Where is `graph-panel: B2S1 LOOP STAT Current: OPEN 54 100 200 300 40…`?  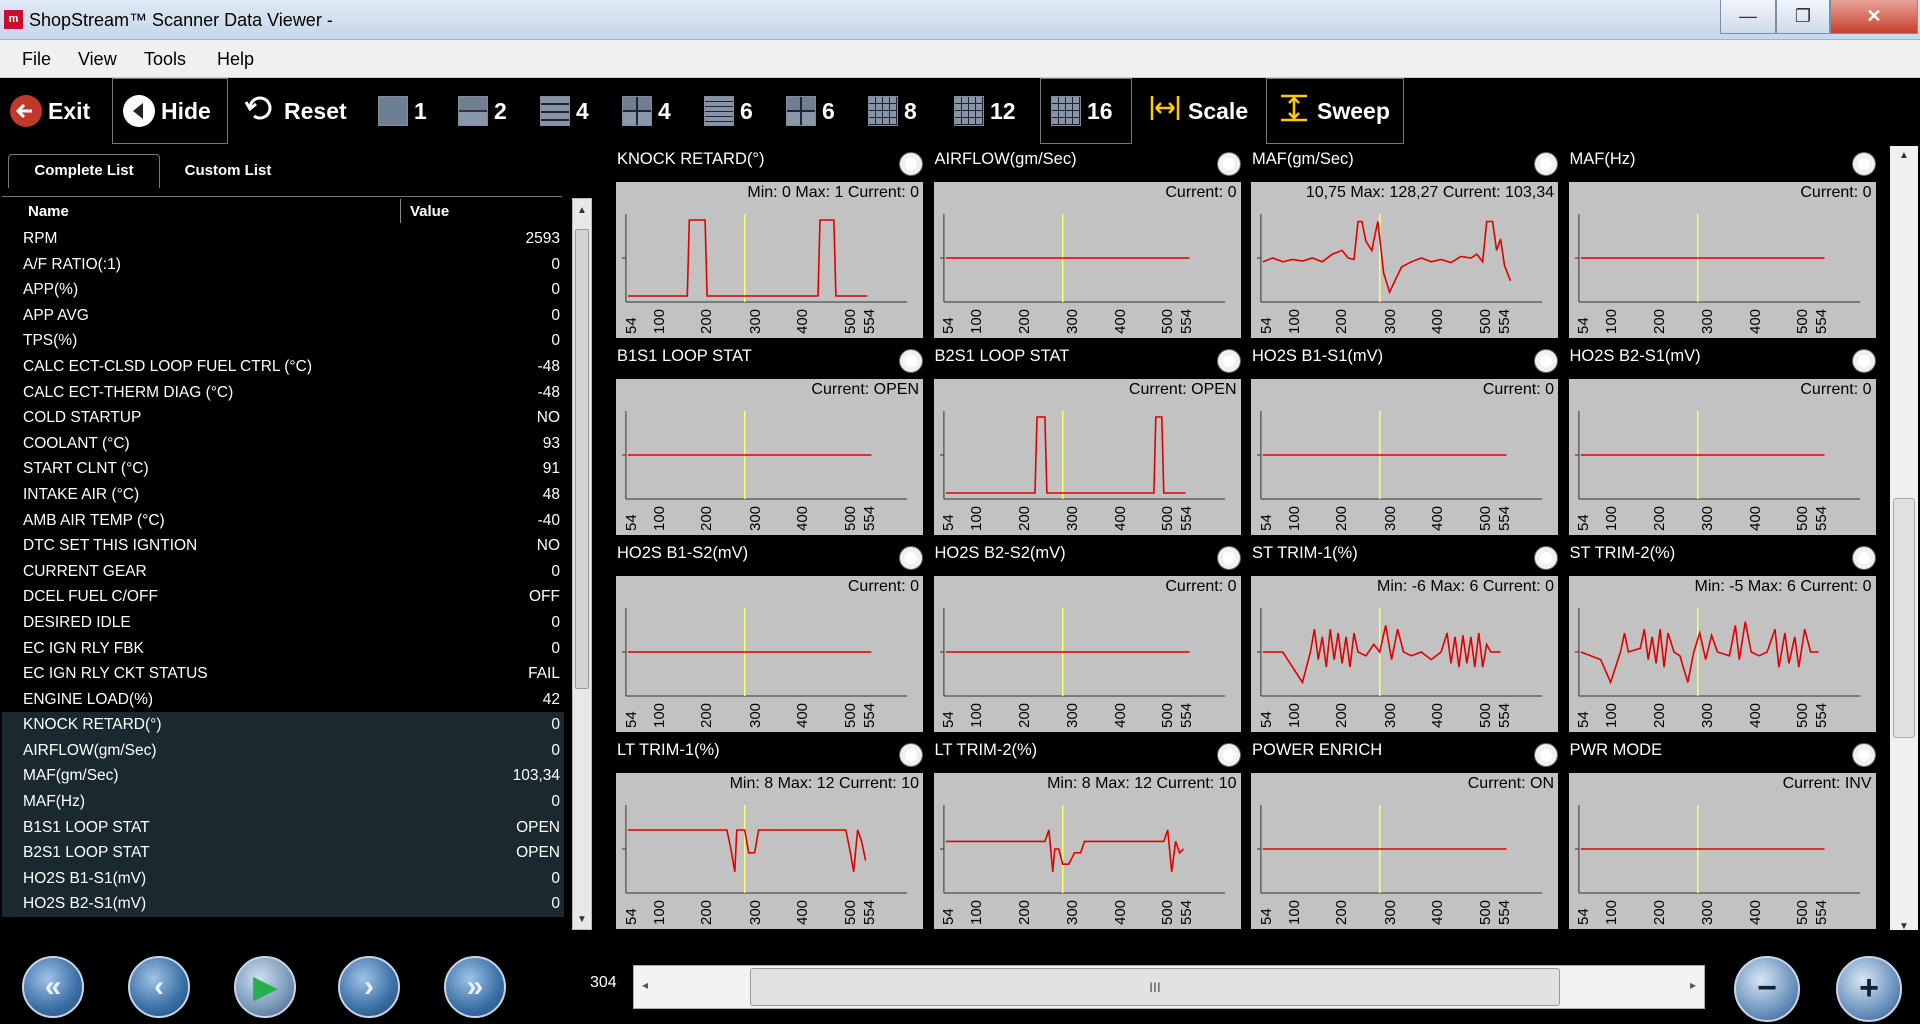 graph-panel: B2S1 LOOP STAT Current: OPEN 54 100 200 300 40… is located at coordinates (1087, 439).